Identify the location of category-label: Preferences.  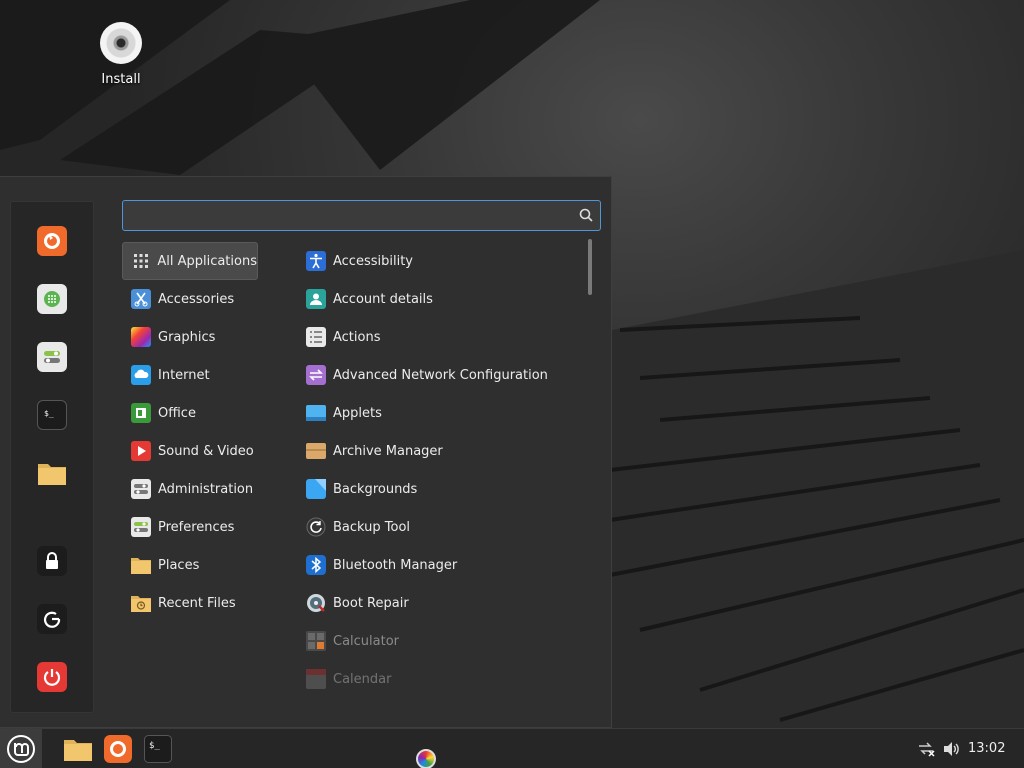
(196, 527).